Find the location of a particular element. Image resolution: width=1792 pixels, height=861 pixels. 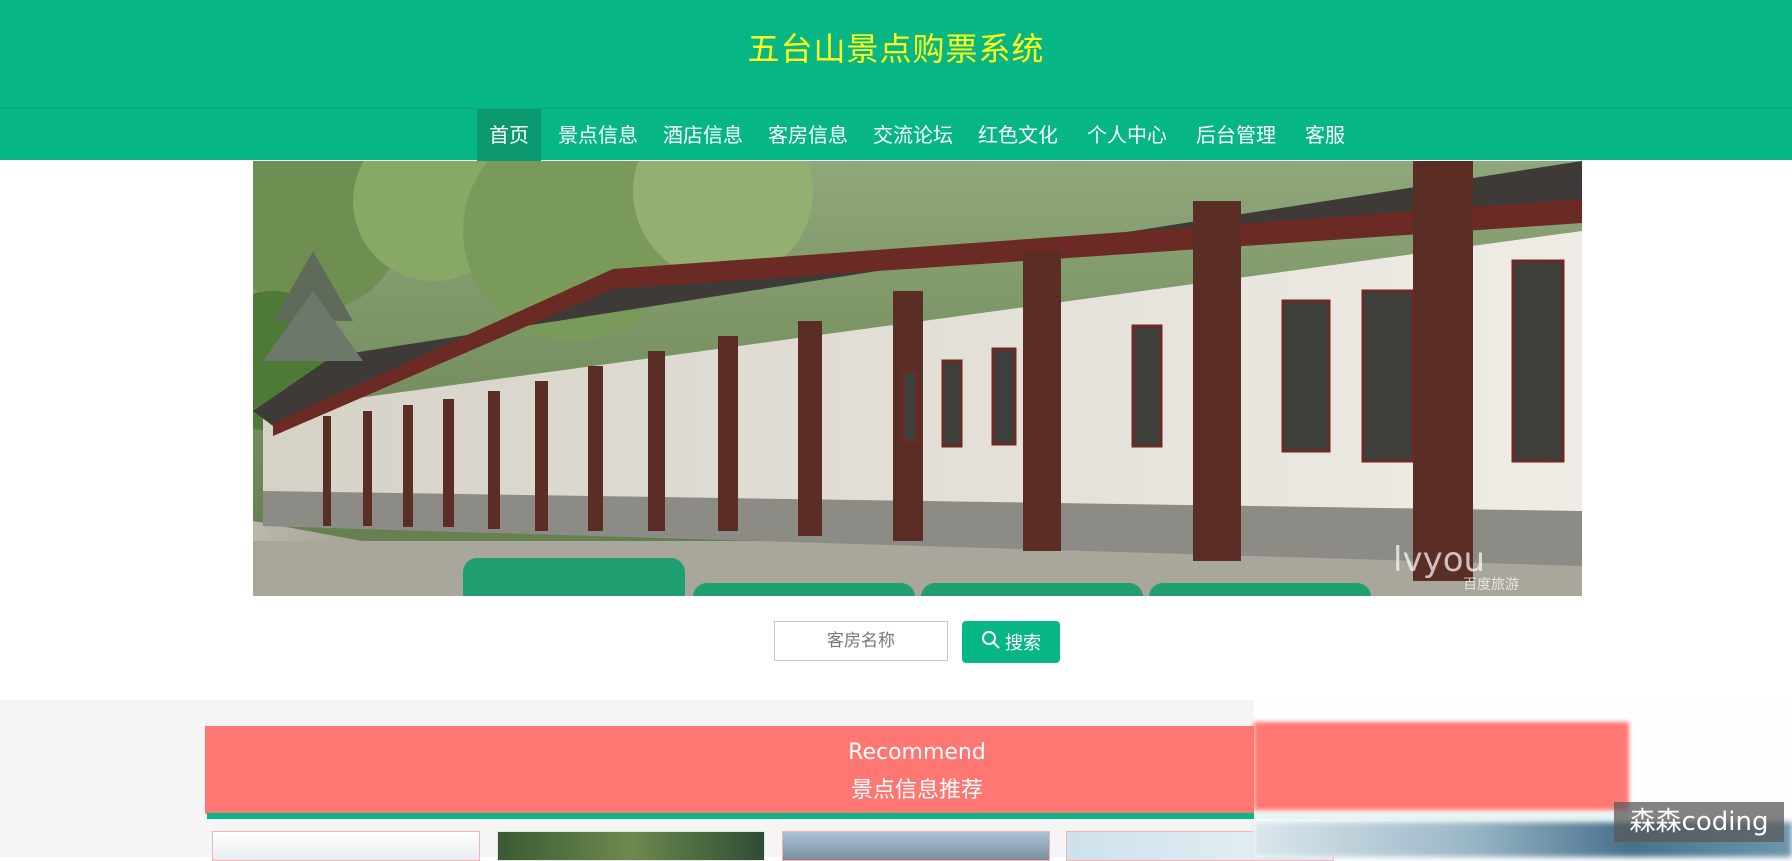

banner-watermark: lvyou is located at coordinates (1439, 560).